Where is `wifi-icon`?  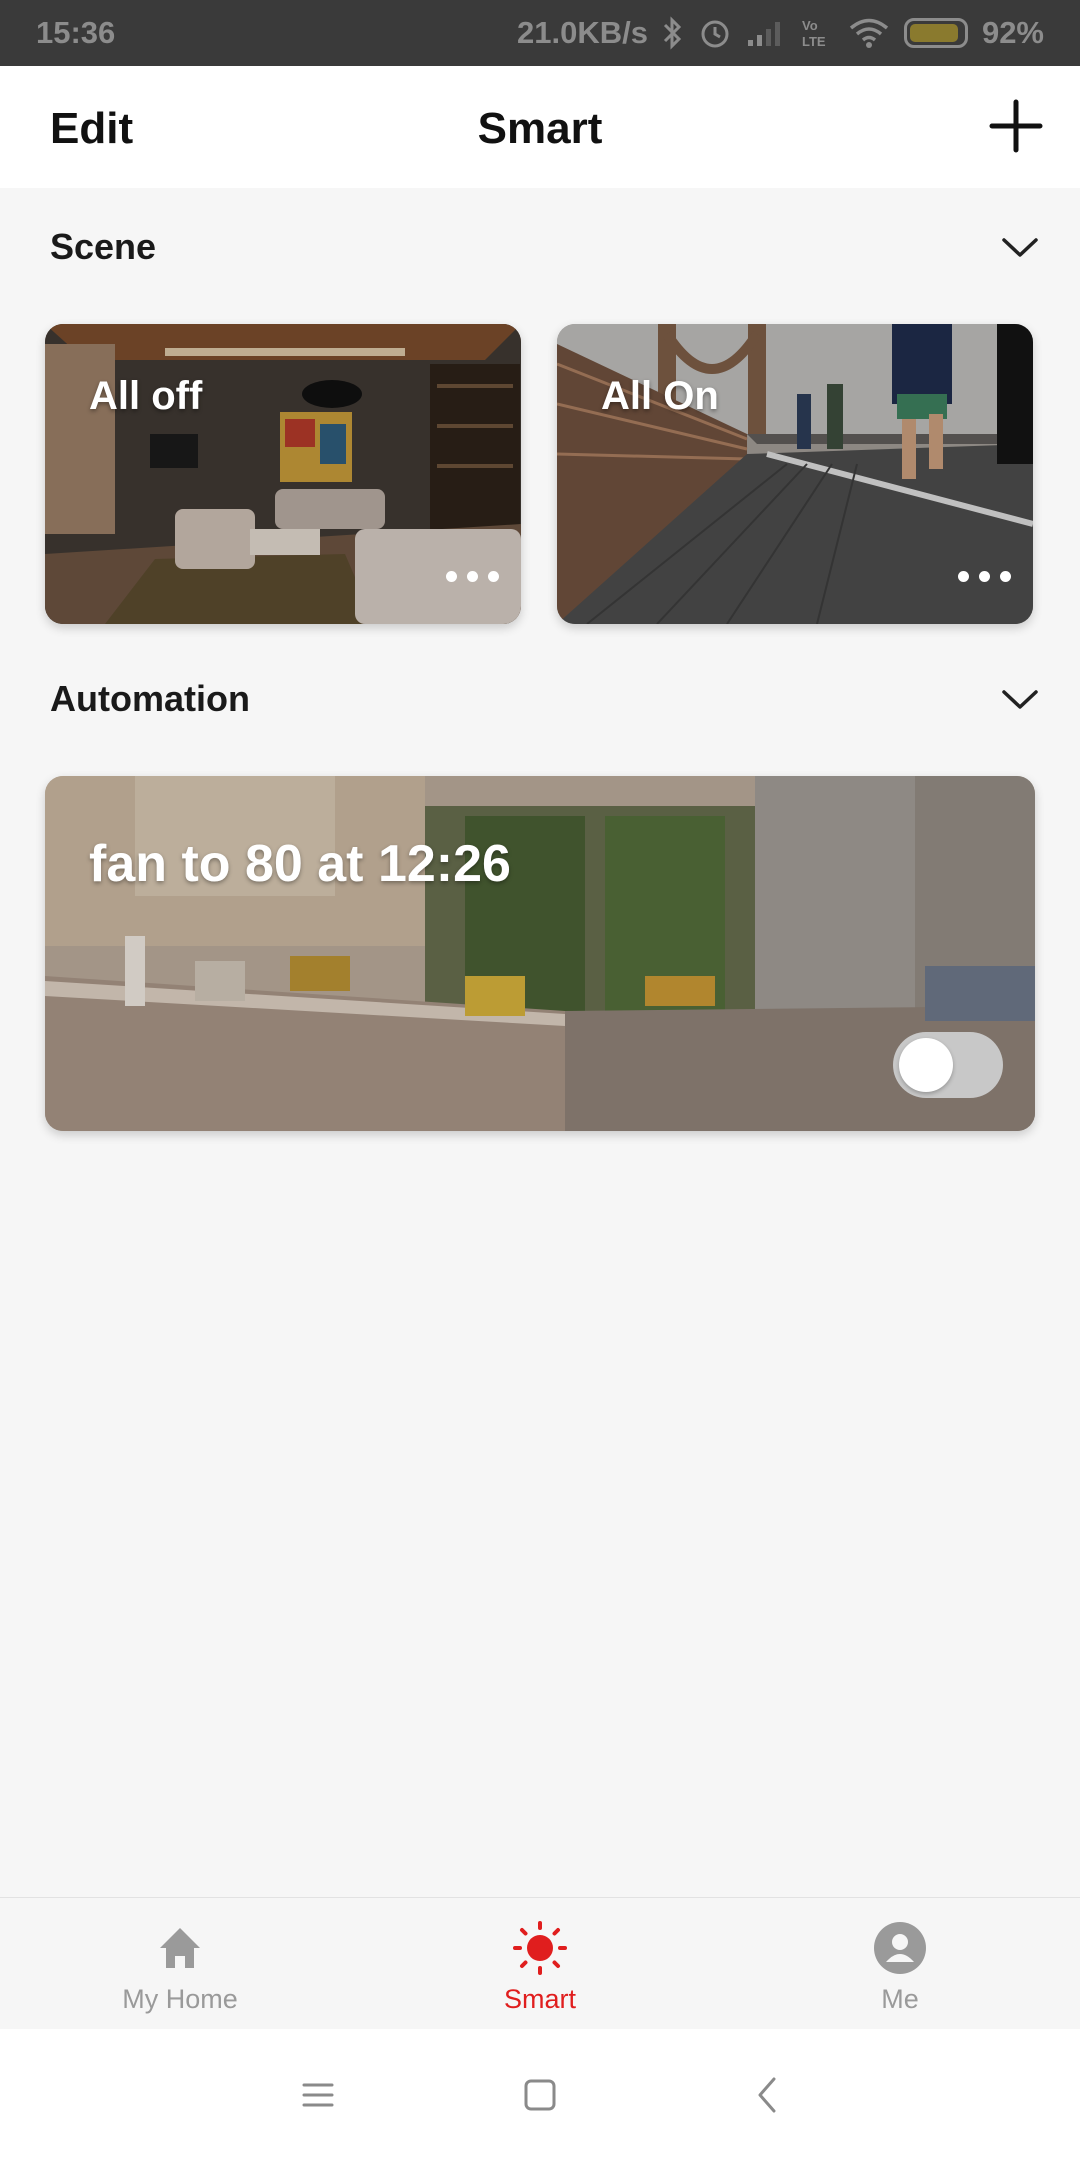 wifi-icon is located at coordinates (869, 33).